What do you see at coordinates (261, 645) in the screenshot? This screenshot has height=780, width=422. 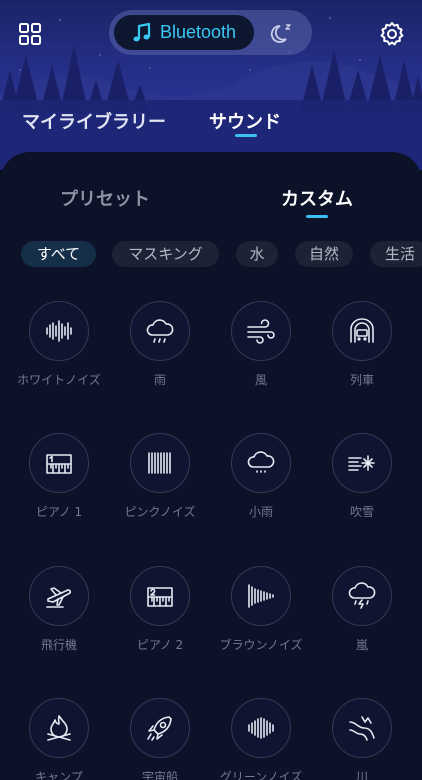 I see `sound-label: ブラウンノイズ` at bounding box center [261, 645].